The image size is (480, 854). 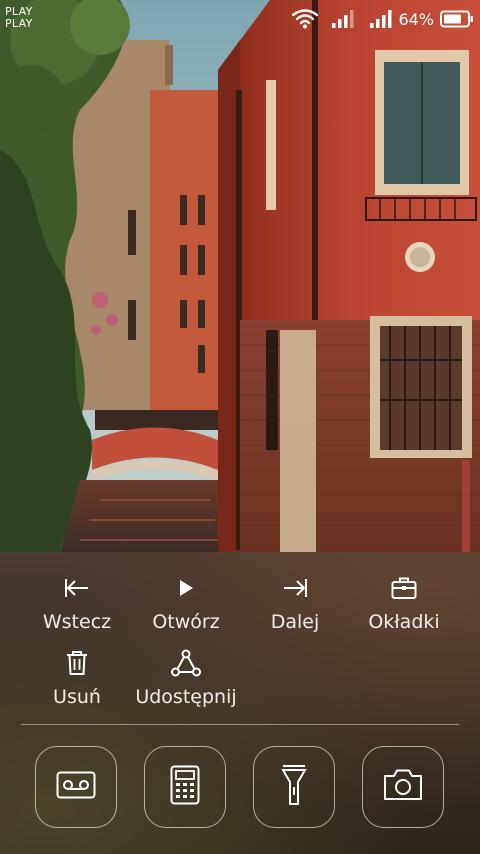 What do you see at coordinates (404, 588) in the screenshot?
I see `briefcase-icon` at bounding box center [404, 588].